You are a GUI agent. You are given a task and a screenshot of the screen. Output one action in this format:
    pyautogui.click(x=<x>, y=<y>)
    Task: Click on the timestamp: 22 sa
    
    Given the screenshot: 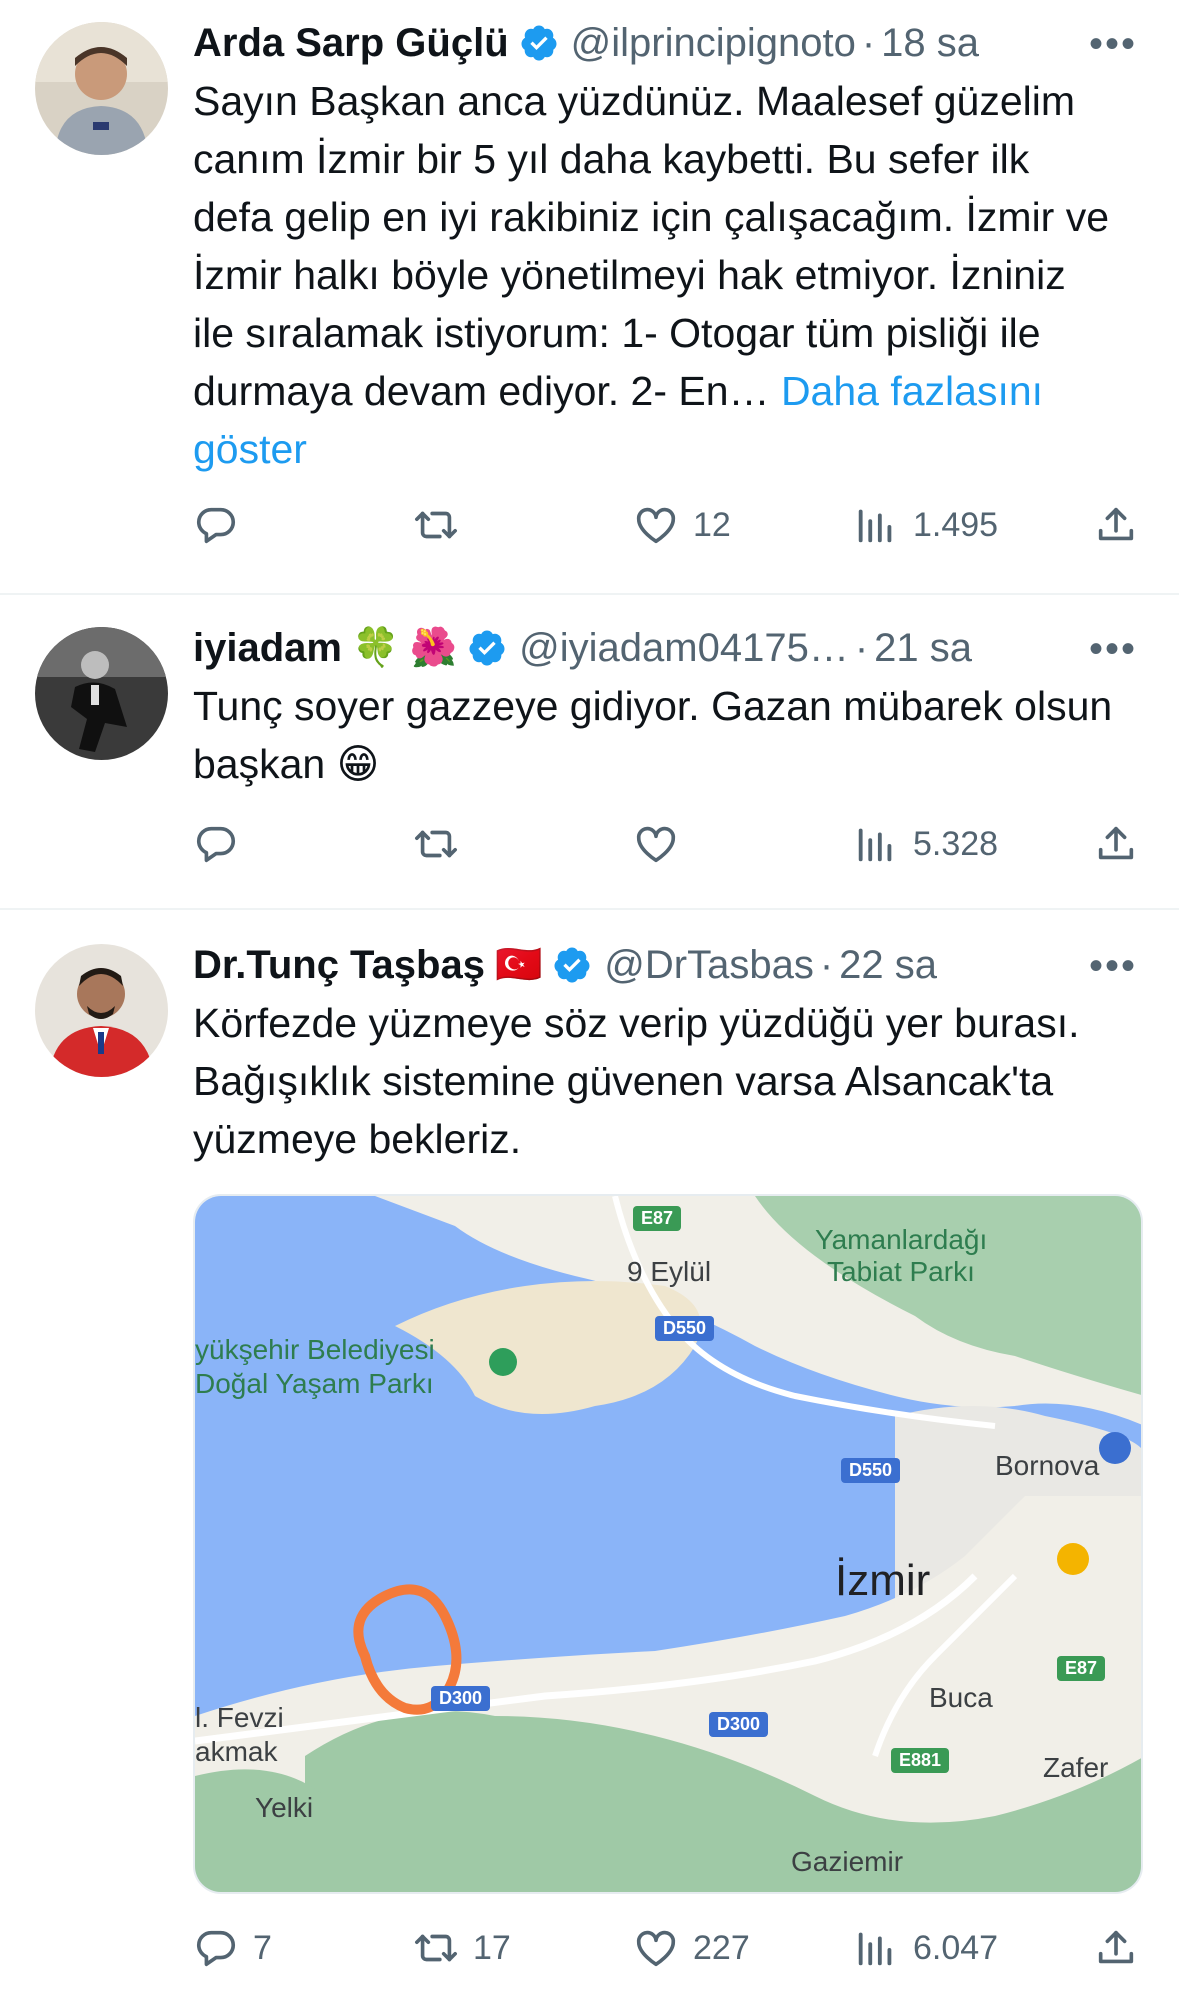 What is the action you would take?
    pyautogui.click(x=888, y=965)
    